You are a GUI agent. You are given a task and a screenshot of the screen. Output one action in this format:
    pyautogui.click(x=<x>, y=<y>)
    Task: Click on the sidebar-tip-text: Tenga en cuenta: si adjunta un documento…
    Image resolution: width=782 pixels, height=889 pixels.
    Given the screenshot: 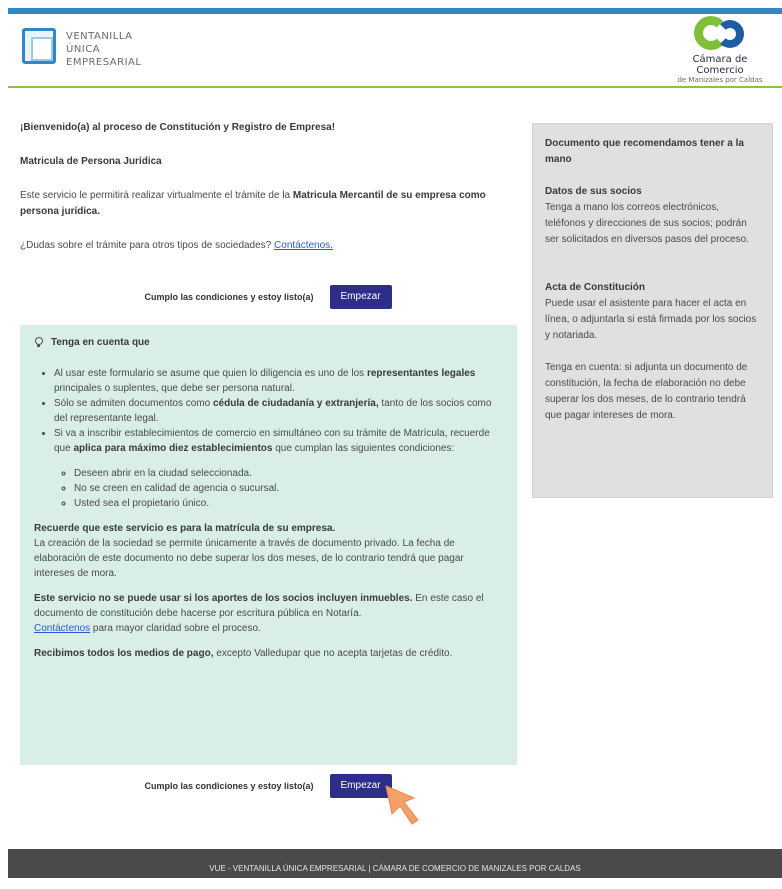 What is the action you would take?
    pyautogui.click(x=646, y=391)
    